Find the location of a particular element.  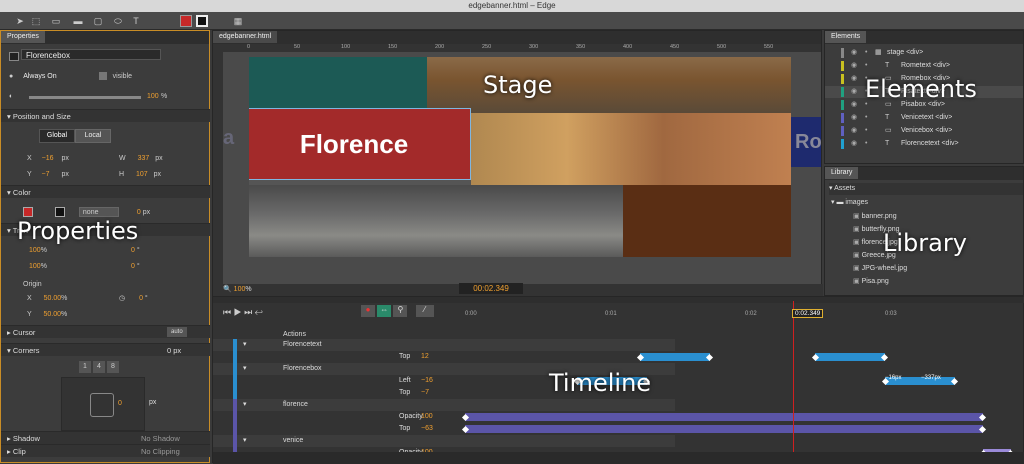

element-name-field: Florencebox is located at coordinates (90, 54).